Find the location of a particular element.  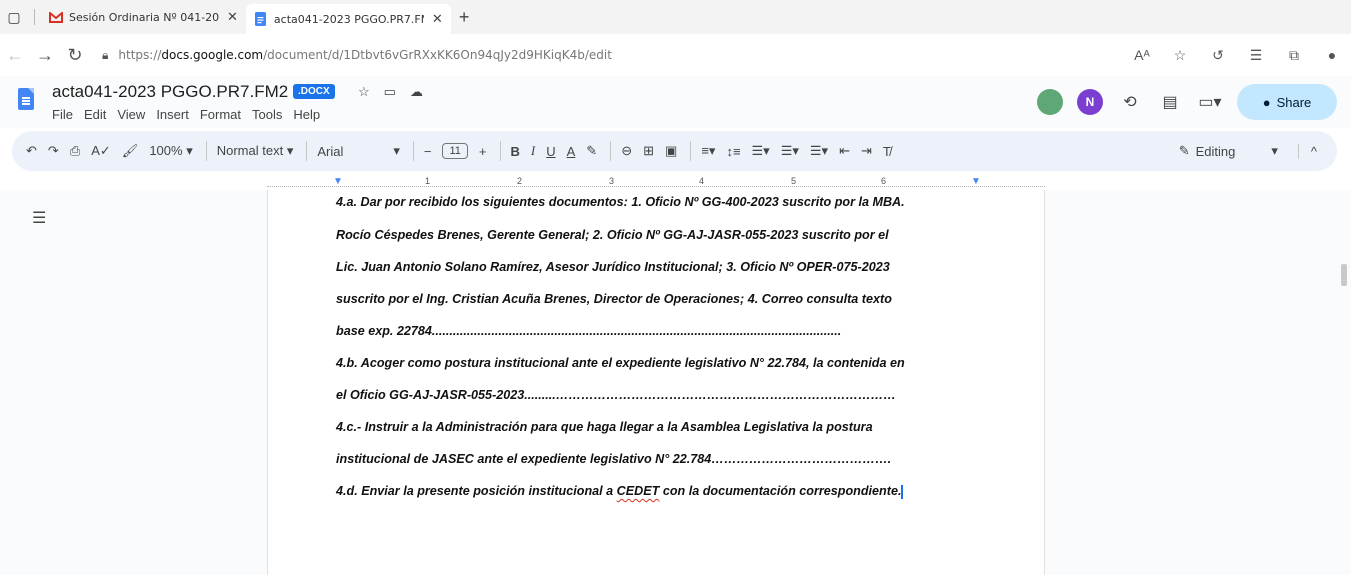

collapse-toolbar-icon: ^ is located at coordinates (1307, 151).